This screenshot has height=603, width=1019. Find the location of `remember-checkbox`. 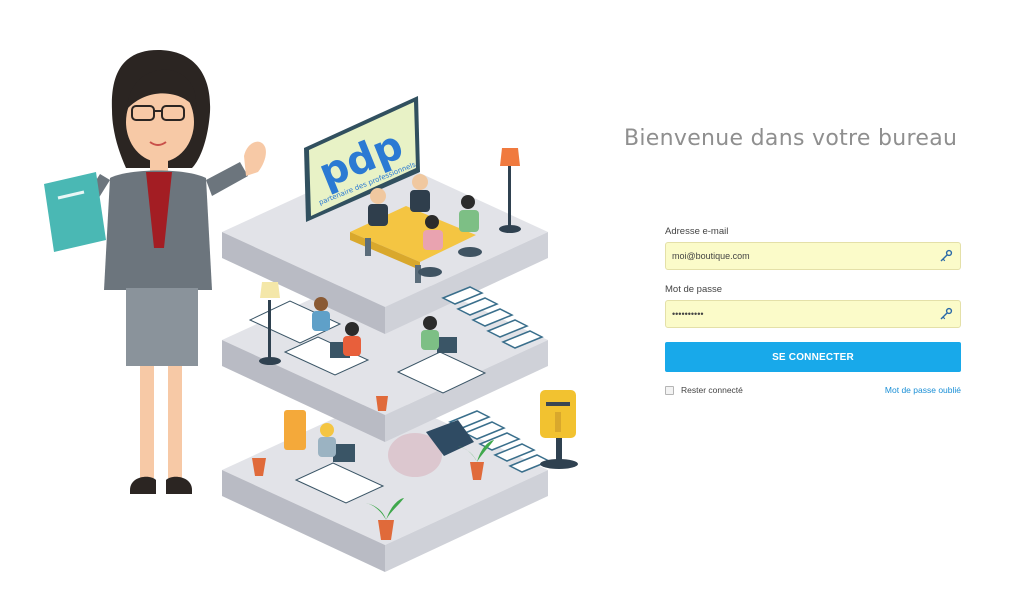

remember-checkbox is located at coordinates (669, 390).